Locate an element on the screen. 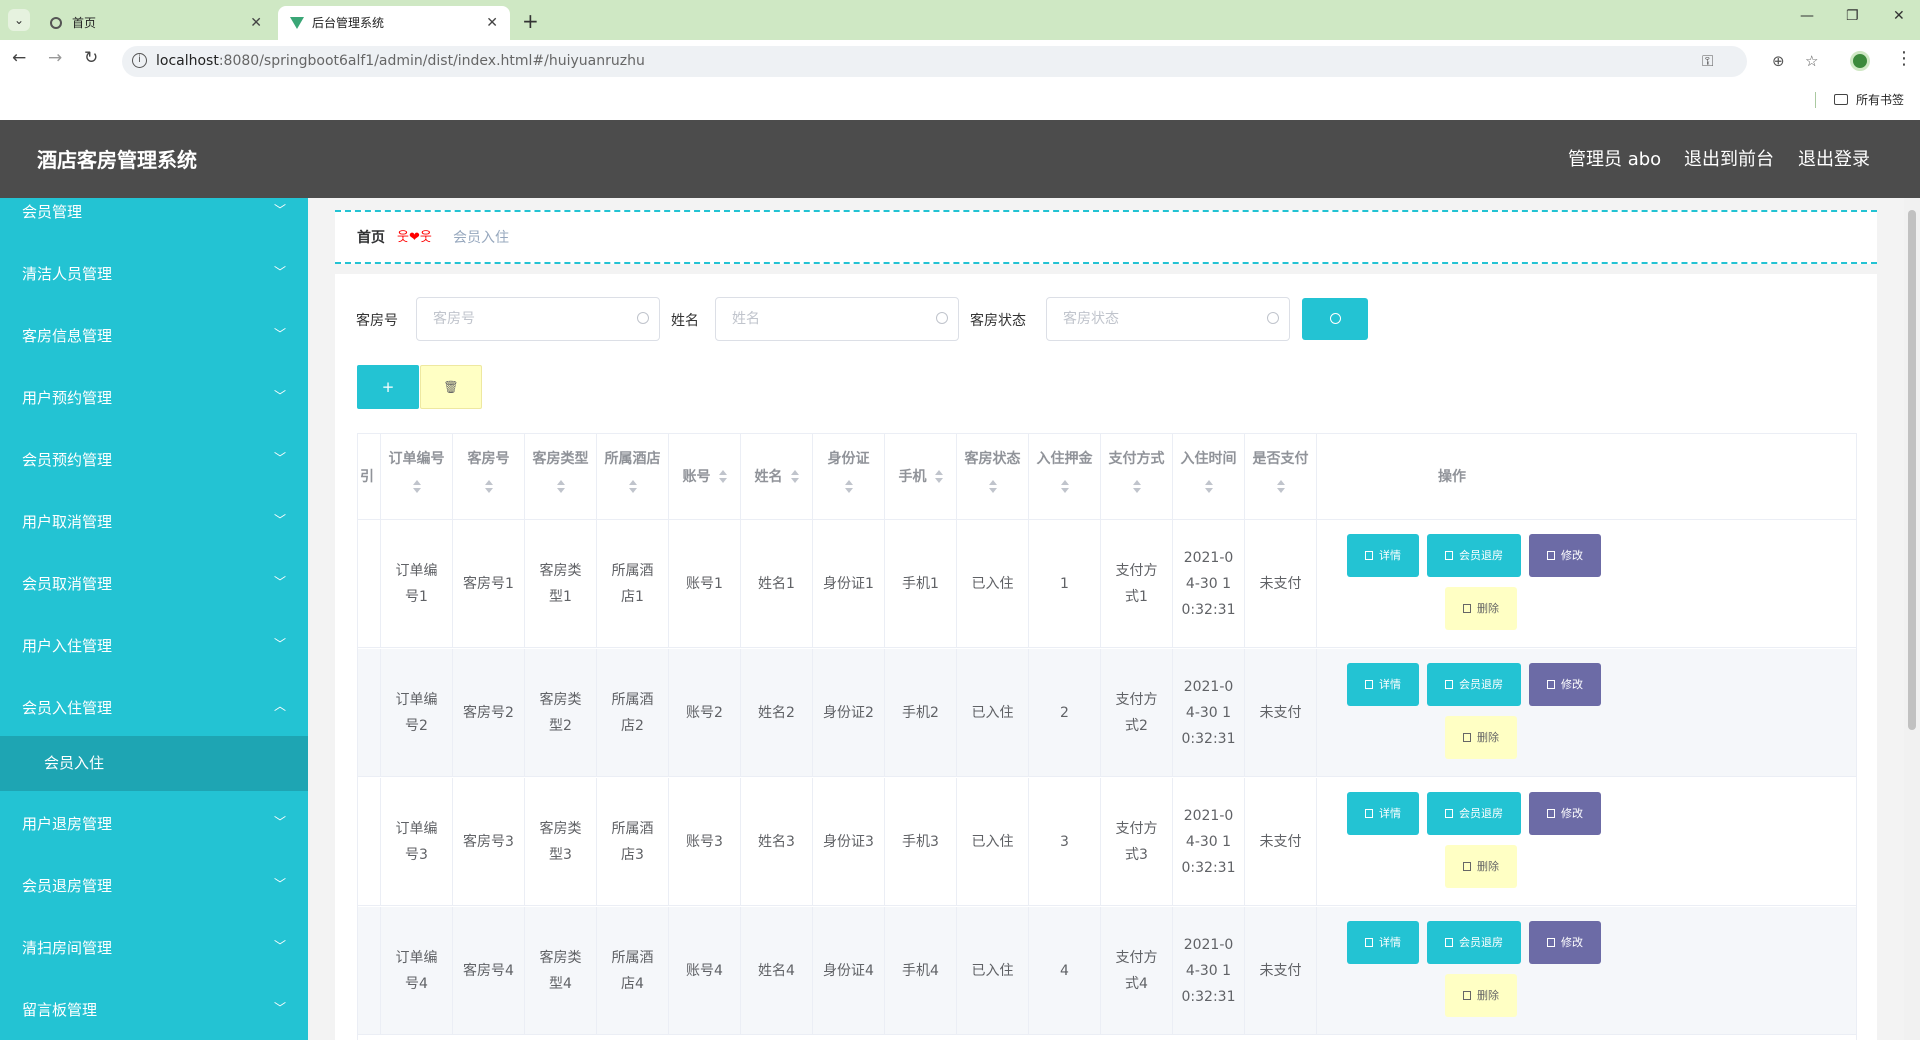 This screenshot has width=1920, height=1040. sidebar-item-member: 会员管理 ﹀ is located at coordinates (154, 220).